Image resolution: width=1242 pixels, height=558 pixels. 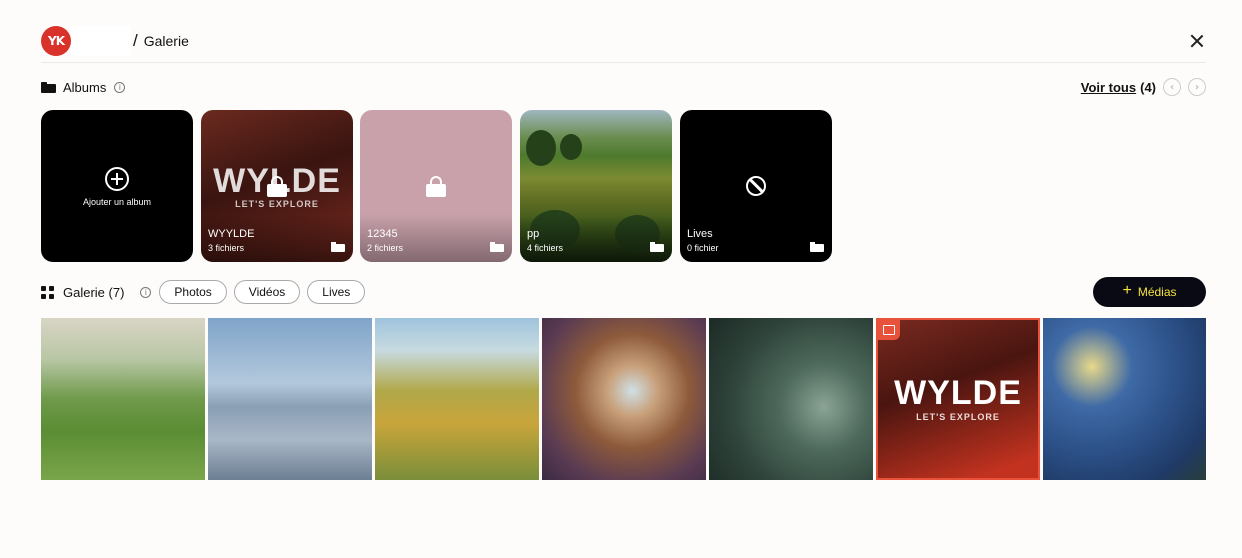 What do you see at coordinates (545, 248) in the screenshot?
I see `album-file-count: 4 fichiers` at bounding box center [545, 248].